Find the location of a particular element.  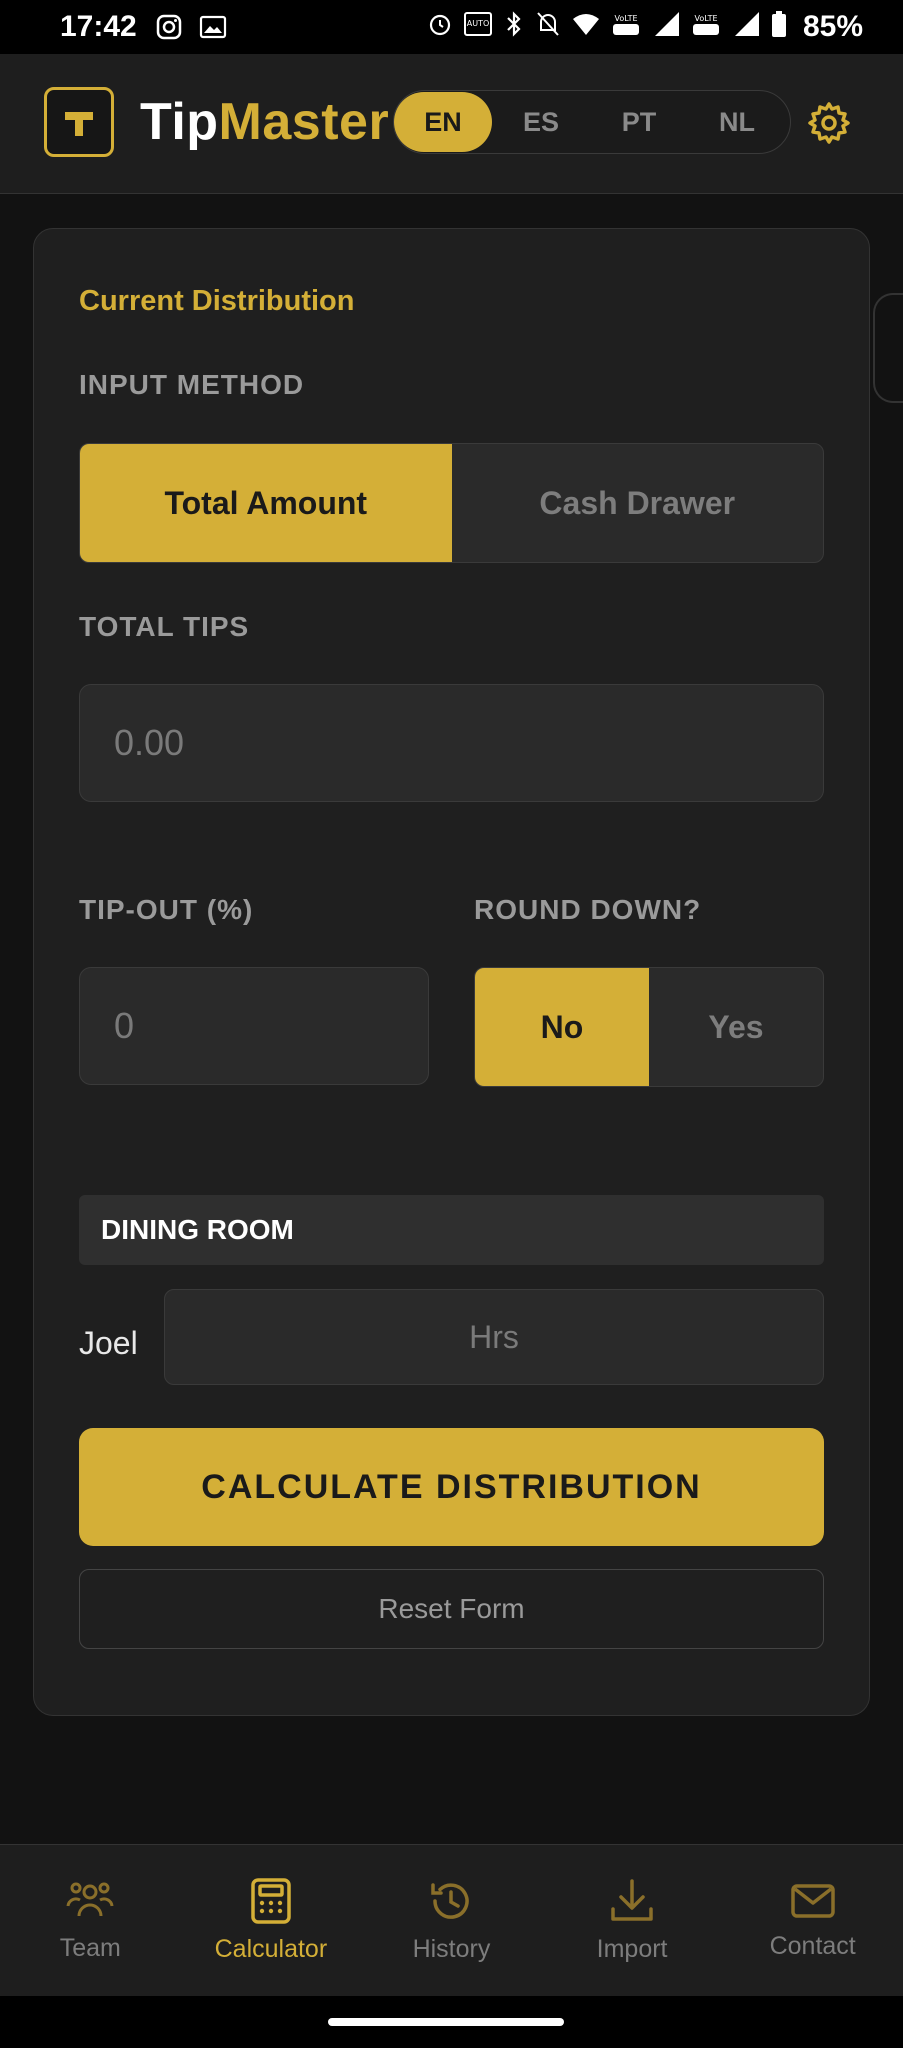

status-time: 17:42 is located at coordinates (98, 26).